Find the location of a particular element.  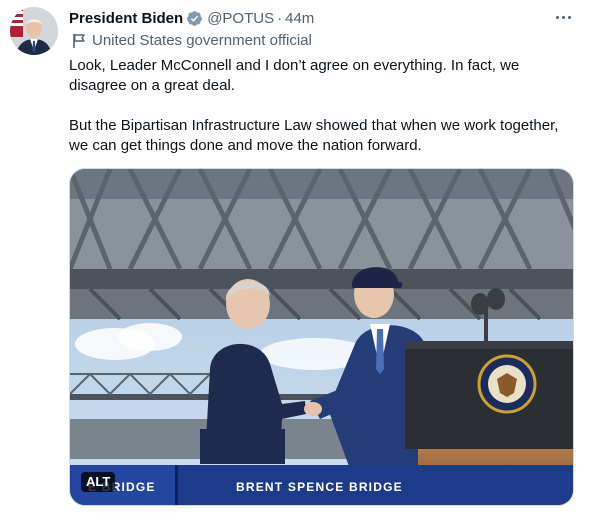

verified-badge-icon is located at coordinates (195, 18).